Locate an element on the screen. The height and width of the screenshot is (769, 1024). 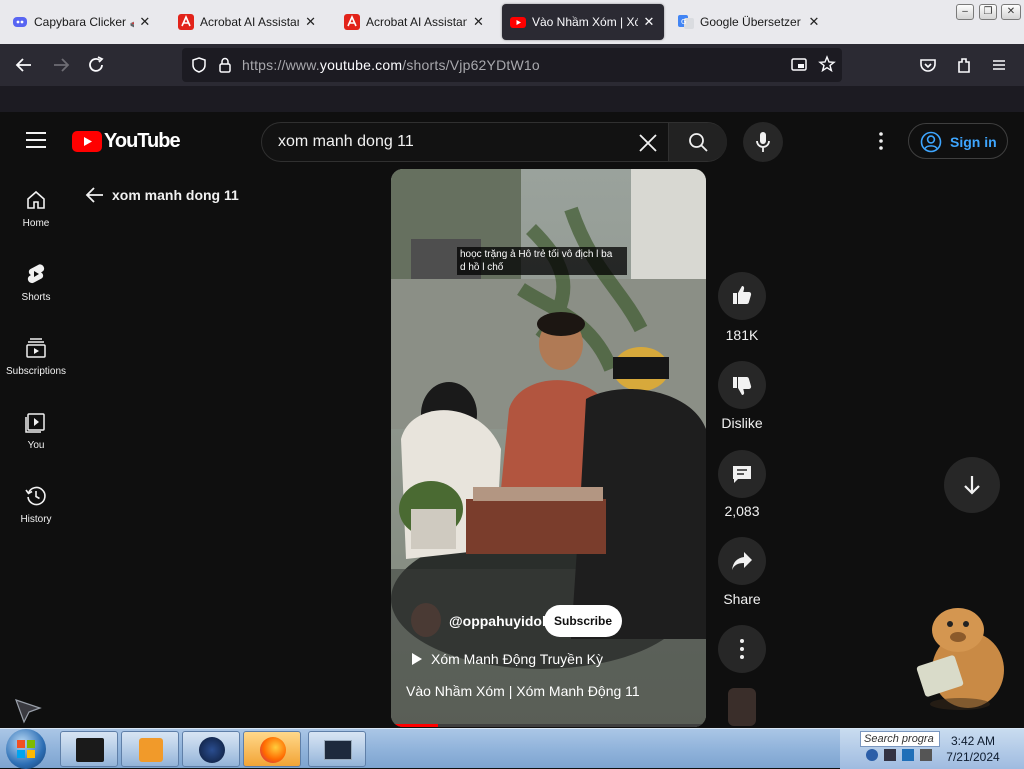
tab-title: Google Übersetzer is located at coordinates (750, 22).